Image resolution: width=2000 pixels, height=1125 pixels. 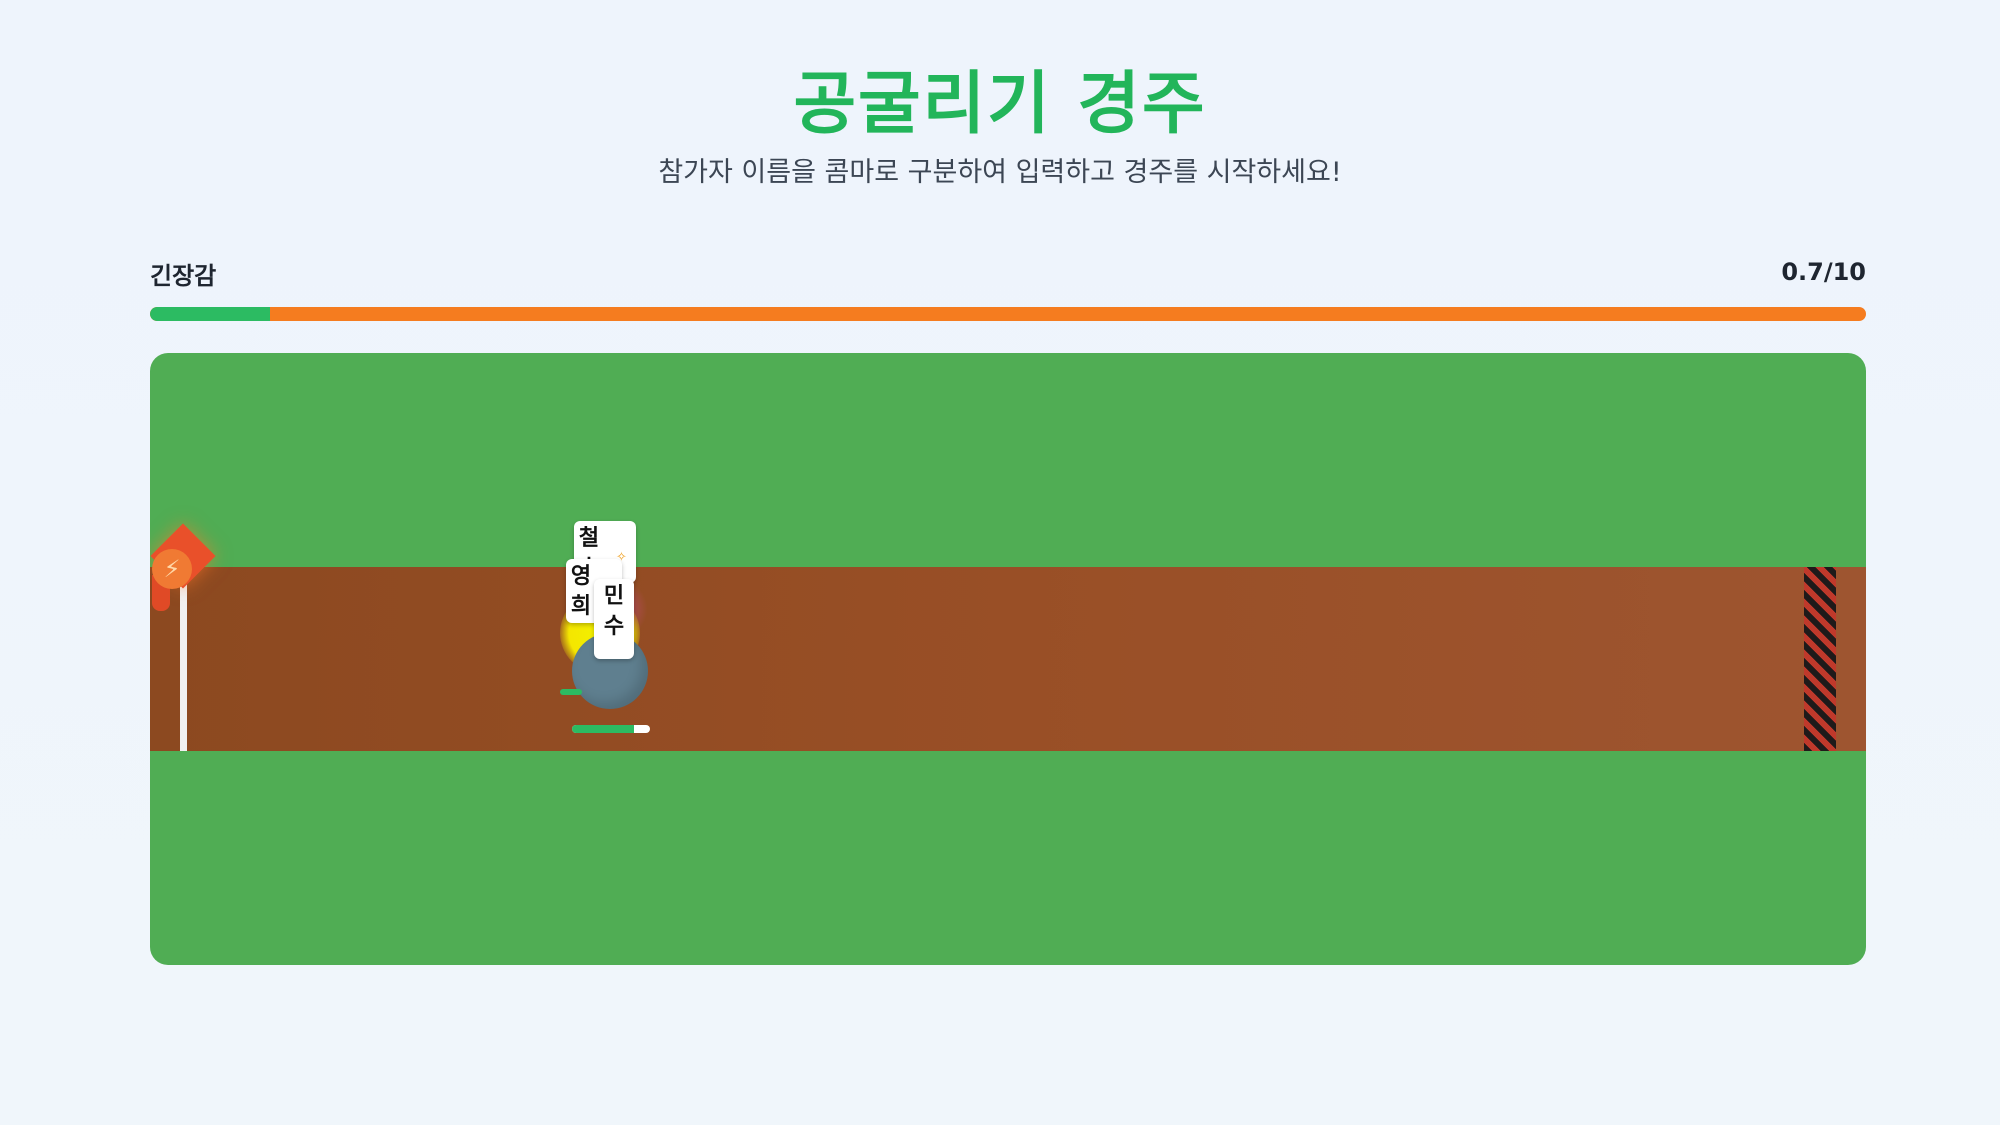 I want to click on ball-power-fill, so click(x=603, y=729).